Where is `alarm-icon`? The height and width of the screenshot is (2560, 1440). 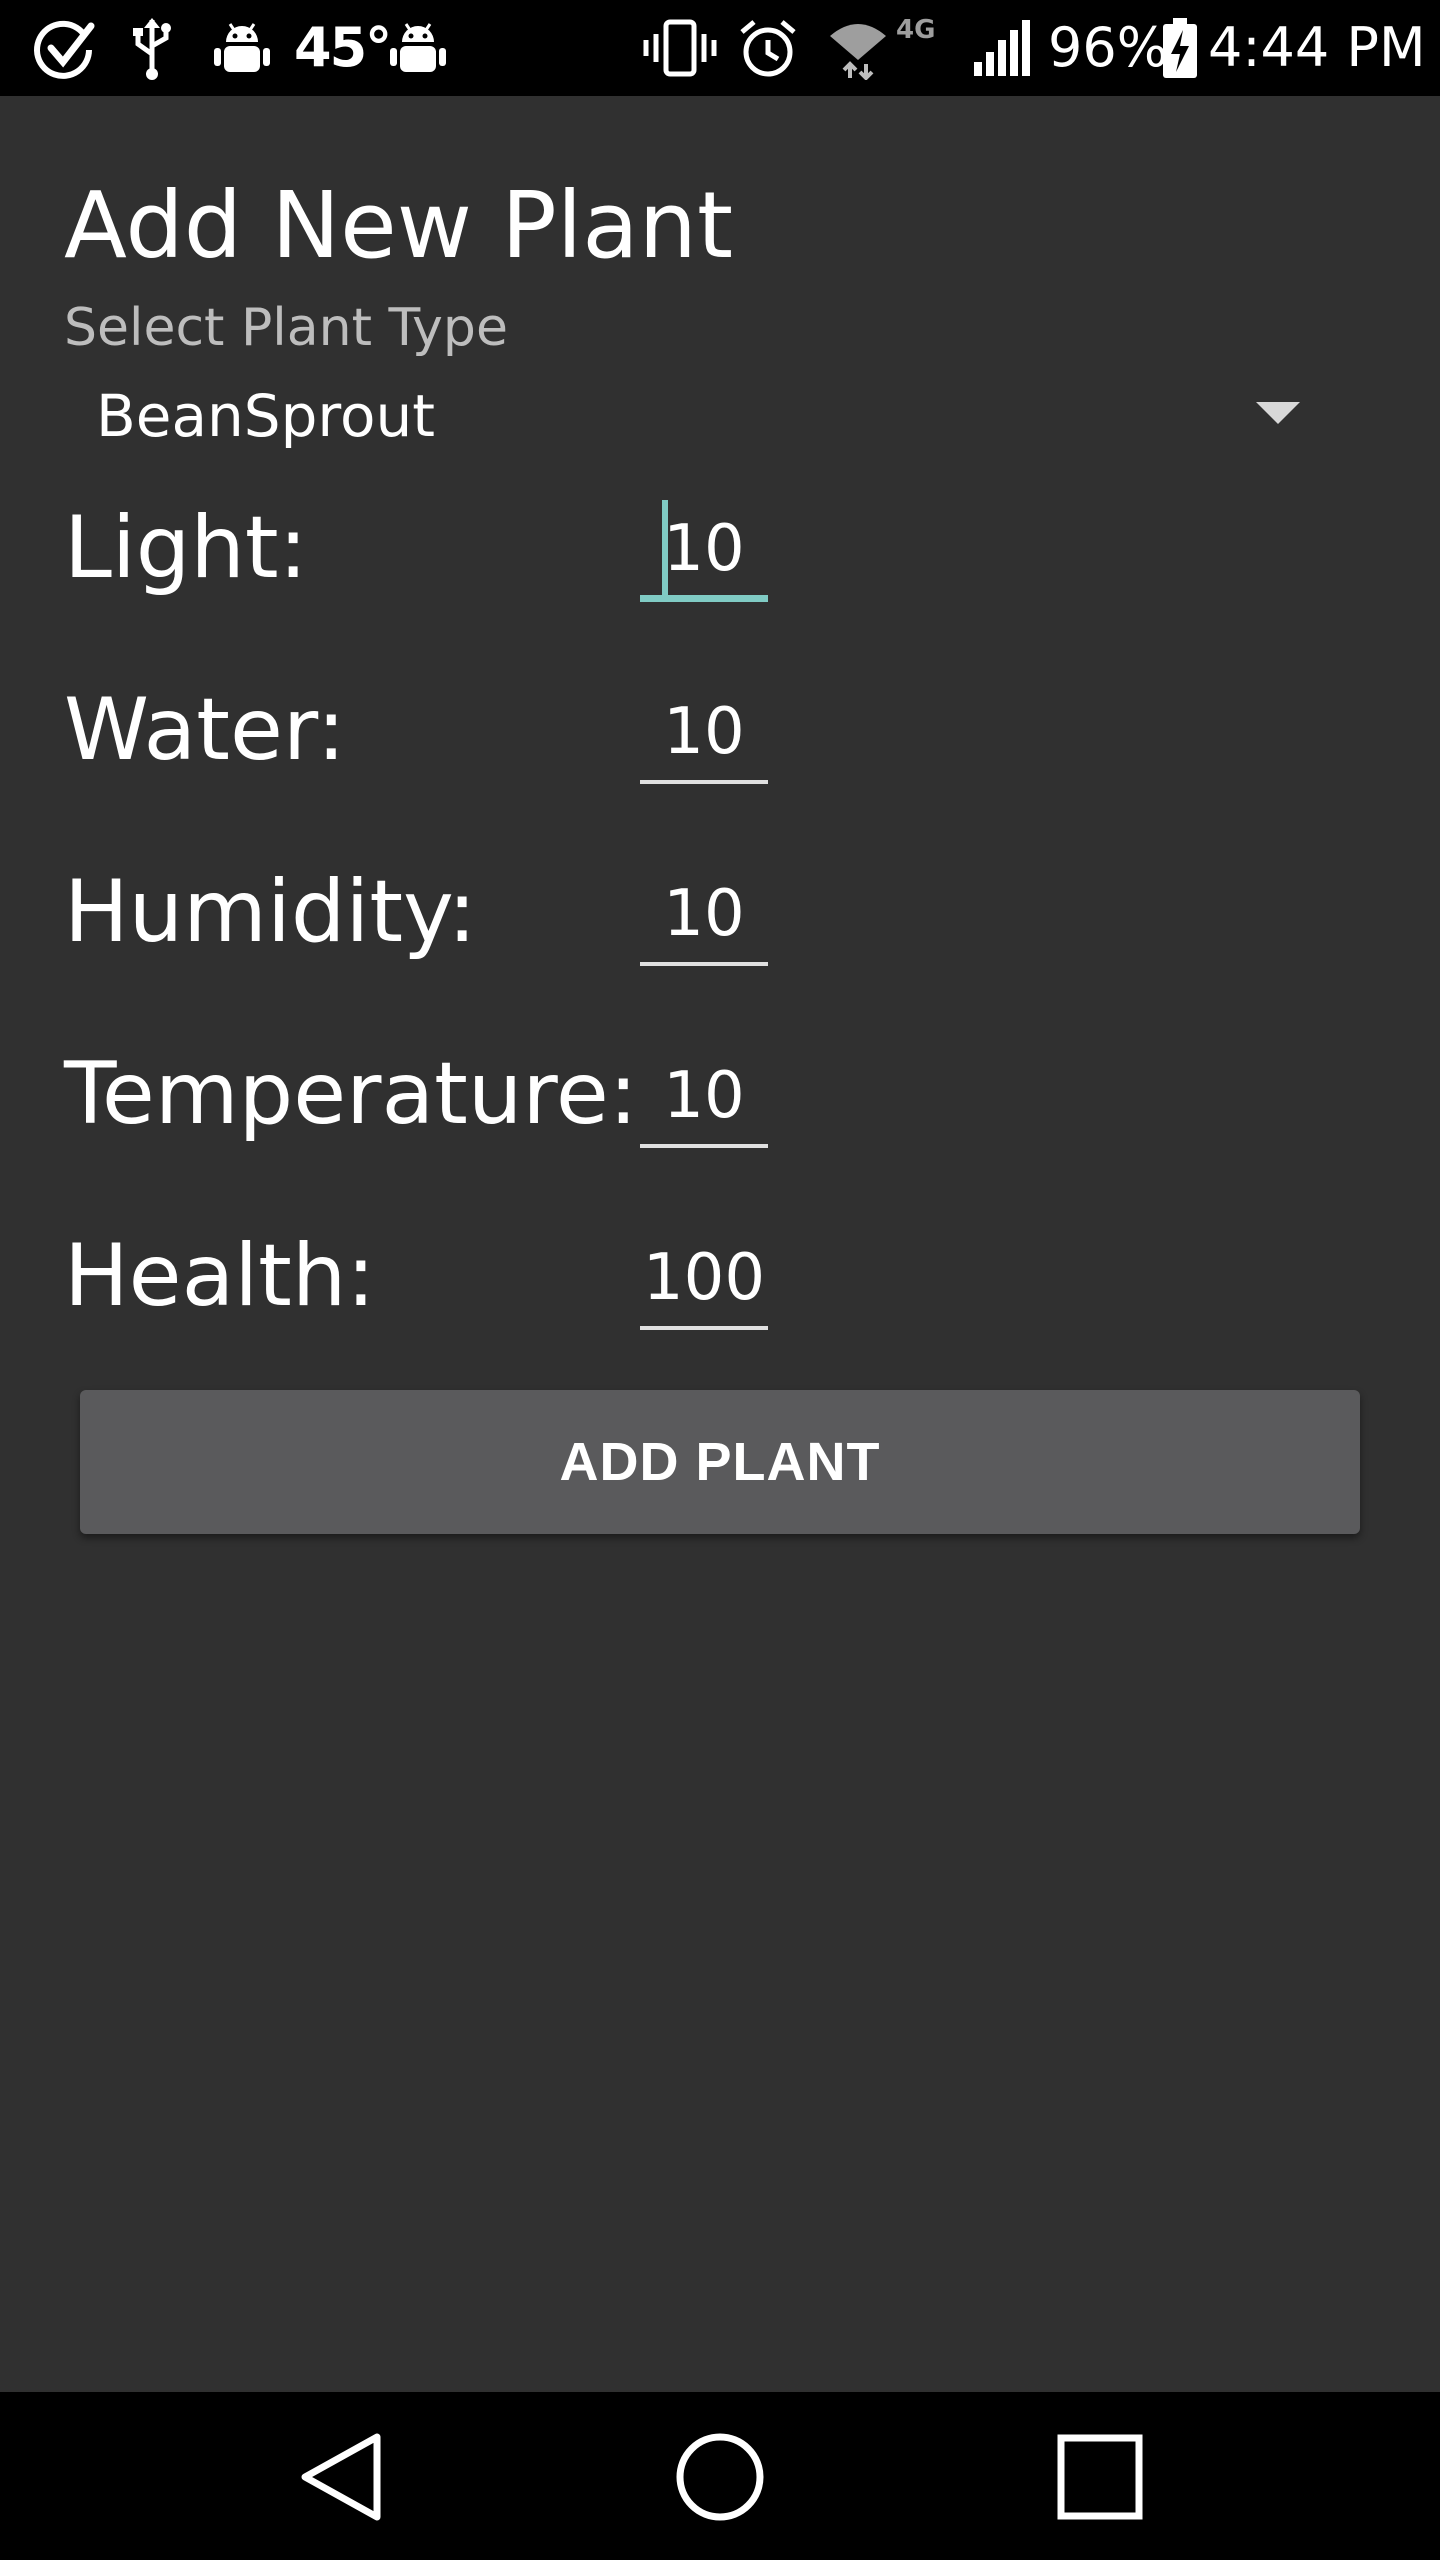
alarm-icon is located at coordinates (768, 48).